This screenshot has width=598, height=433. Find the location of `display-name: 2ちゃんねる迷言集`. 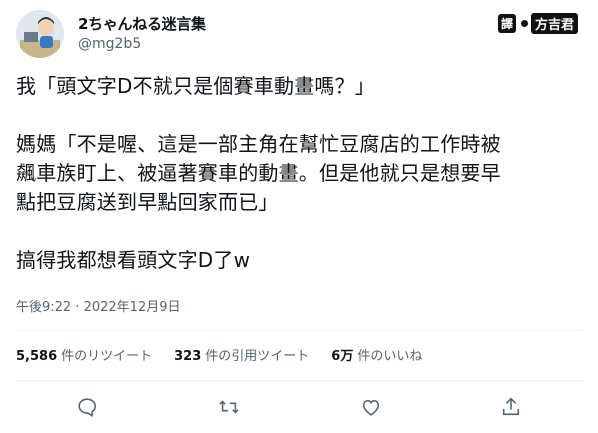

display-name: 2ちゃんねる迷言集 is located at coordinates (142, 24).